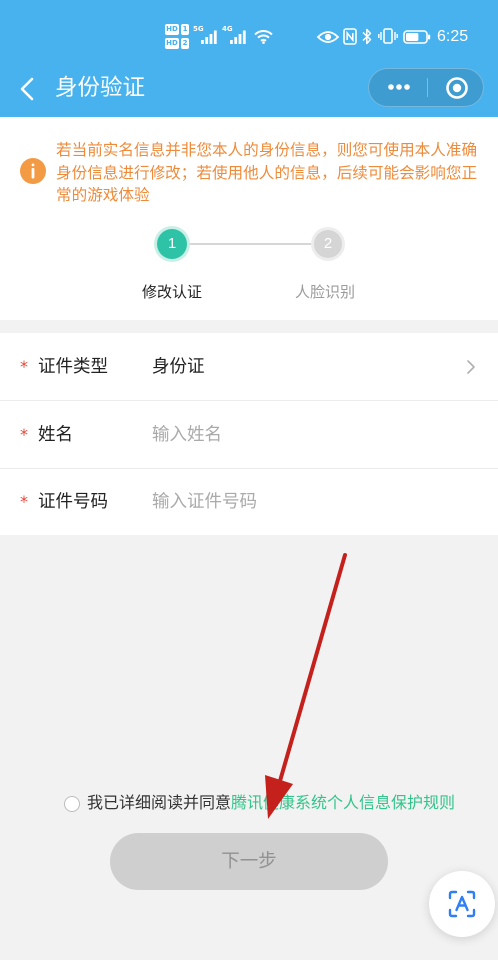 Image resolution: width=498 pixels, height=960 pixels. I want to click on sim1-hd-badge: HD, so click(172, 29).